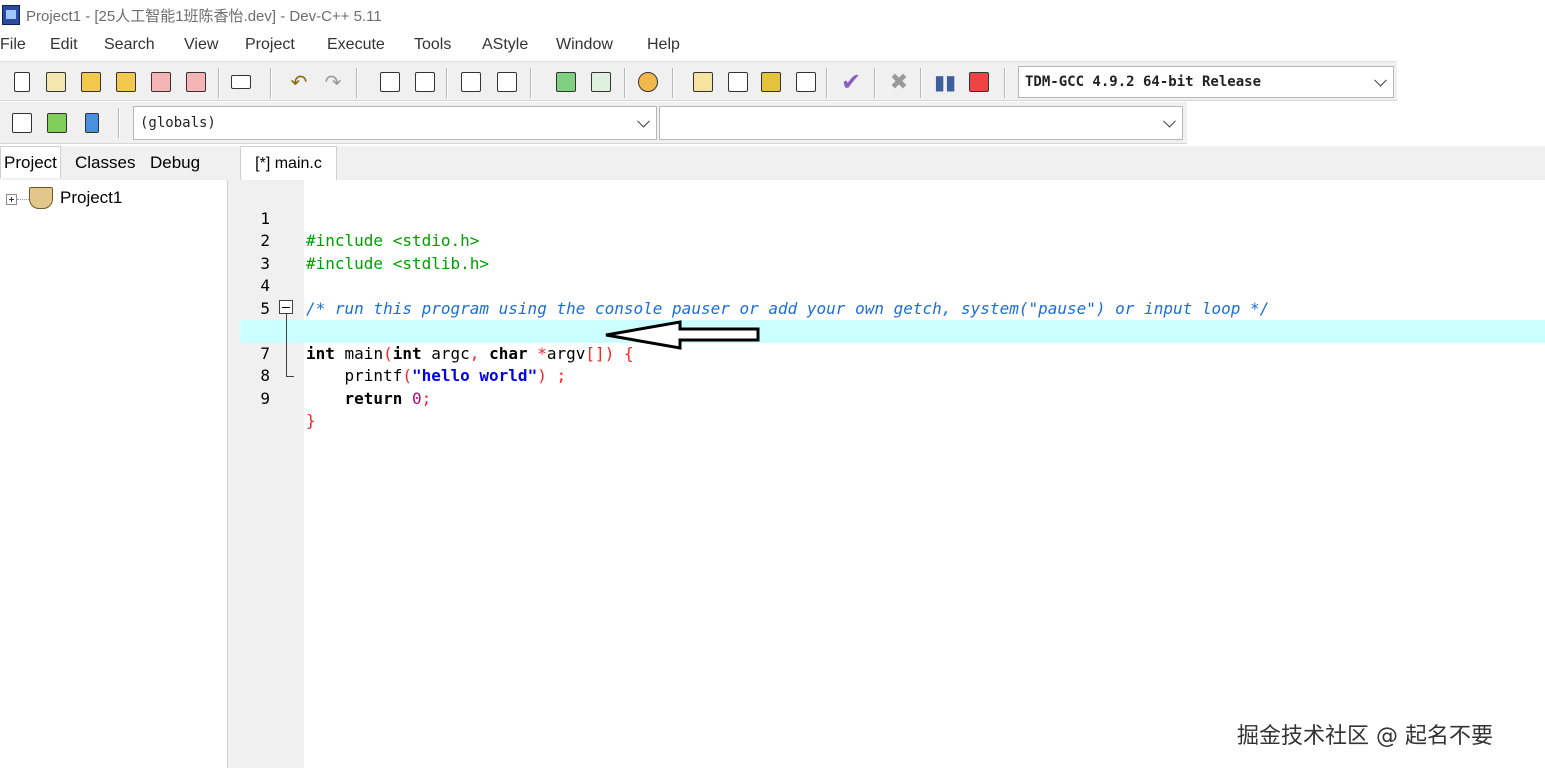 This screenshot has width=1545, height=768. Describe the element at coordinates (356, 45) in the screenshot. I see `menu-execute: Execute` at that location.